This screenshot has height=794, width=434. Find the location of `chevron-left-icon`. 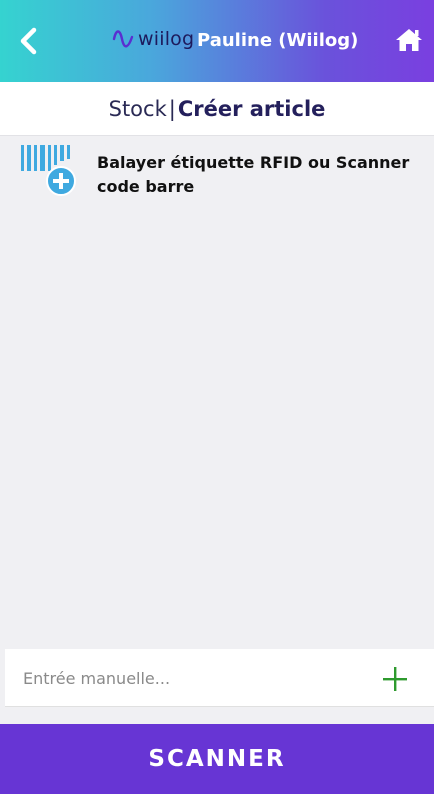

chevron-left-icon is located at coordinates (28, 41).